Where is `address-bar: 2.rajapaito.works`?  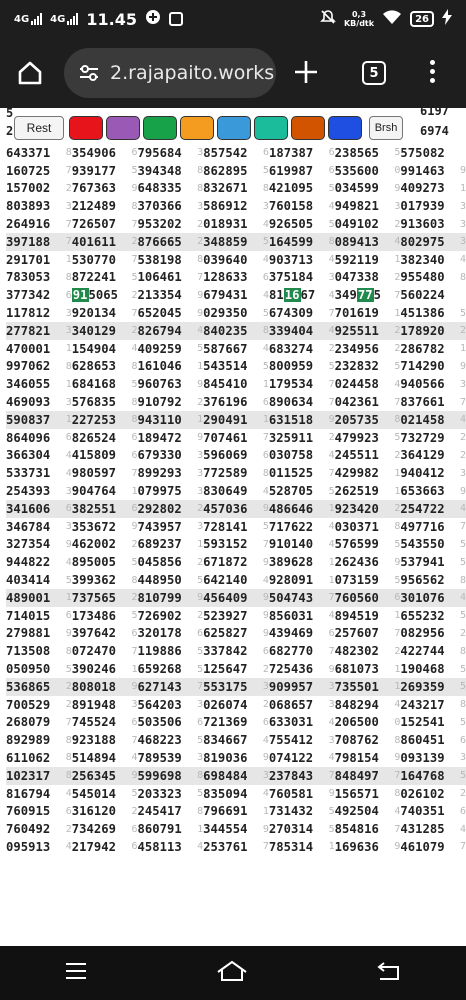 address-bar: 2.rajapaito.works is located at coordinates (170, 73).